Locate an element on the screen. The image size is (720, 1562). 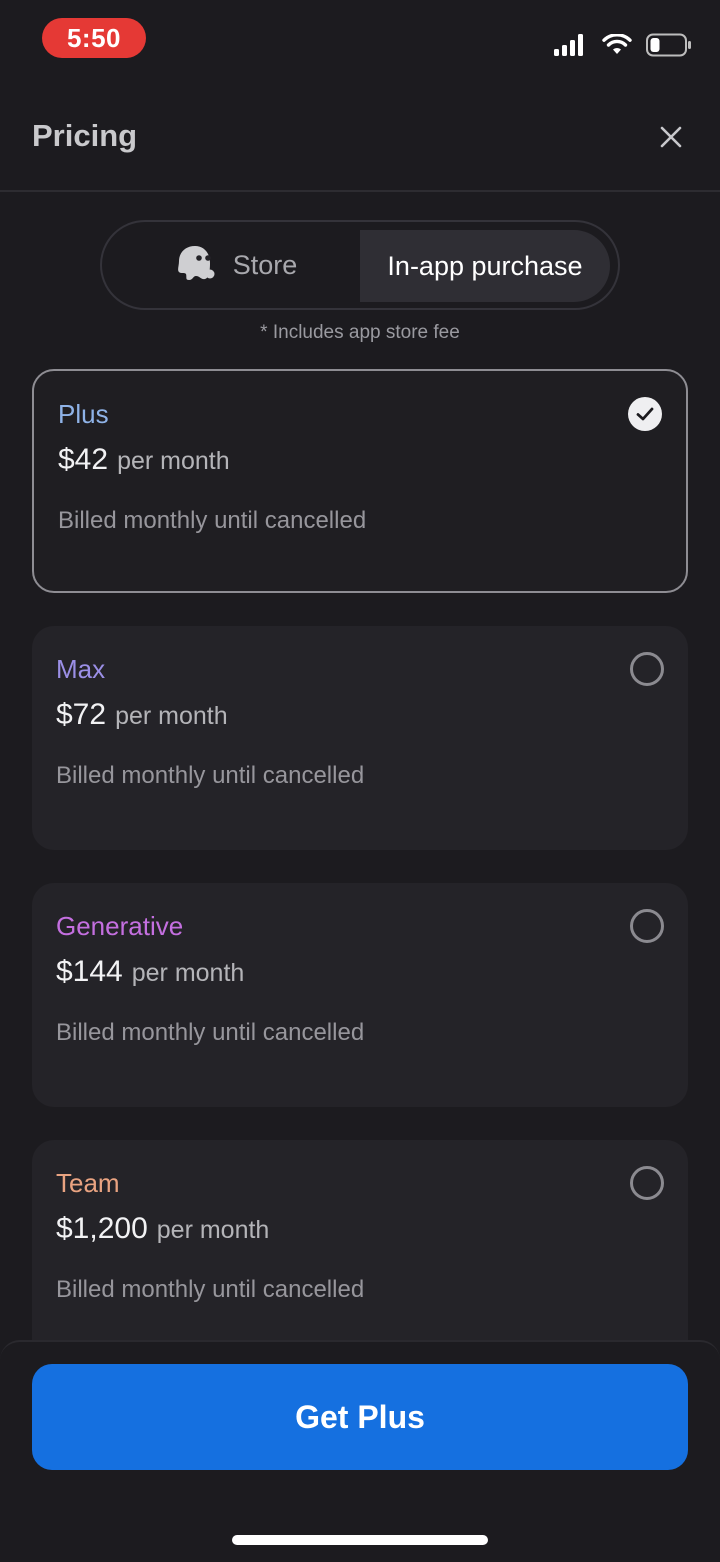
tab-store: Store is located at coordinates (236, 265).